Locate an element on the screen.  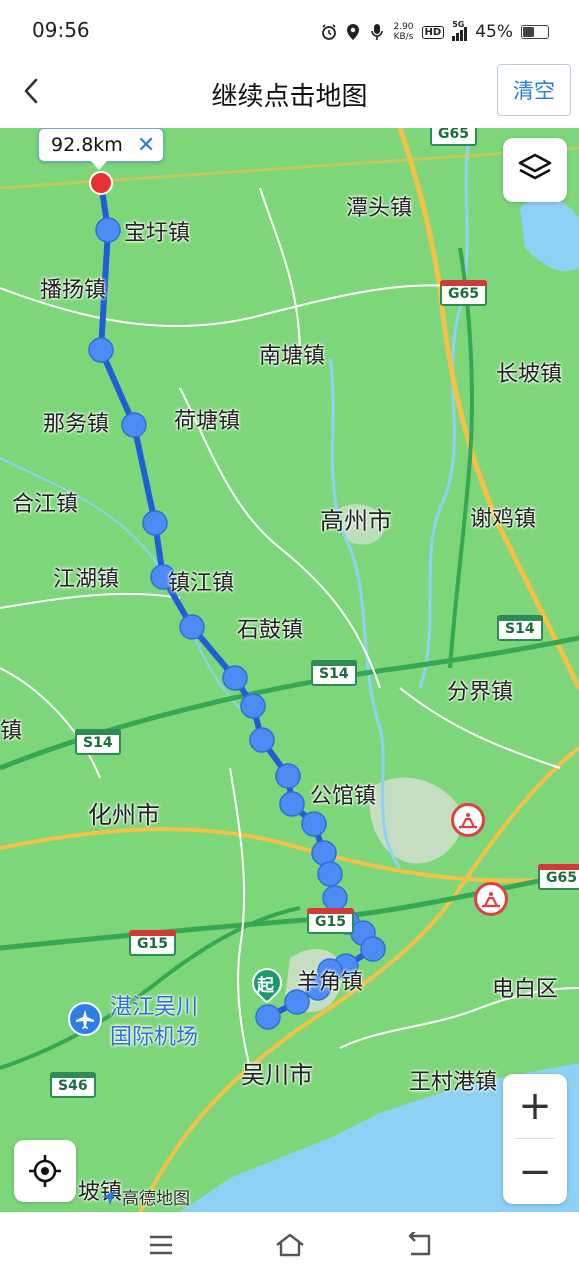
home-icon is located at coordinates (290, 1245).